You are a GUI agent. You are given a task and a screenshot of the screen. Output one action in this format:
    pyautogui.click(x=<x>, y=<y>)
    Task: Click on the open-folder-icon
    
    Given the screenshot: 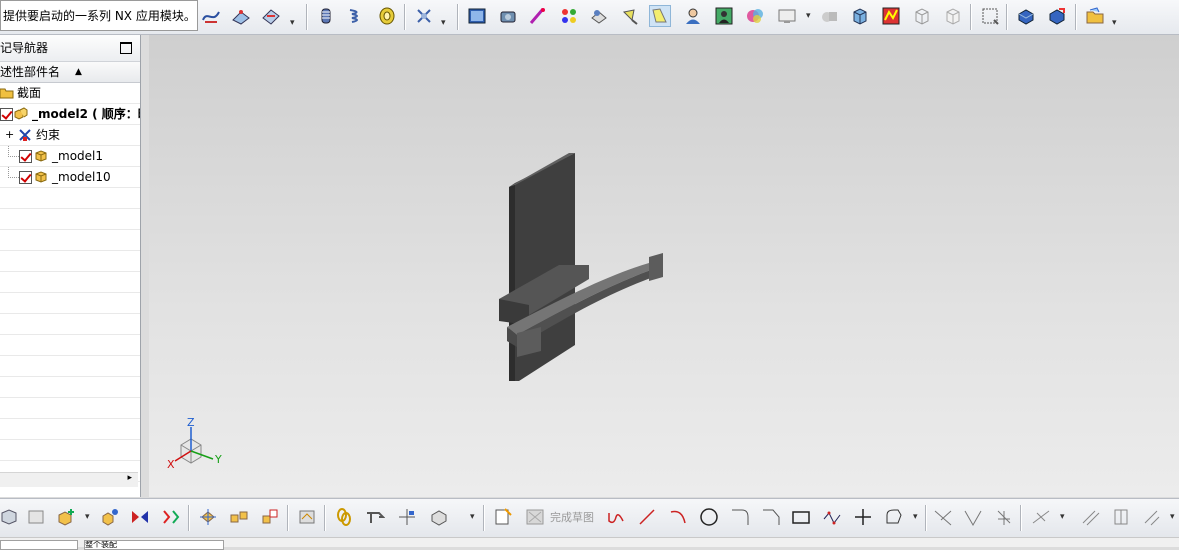 What is the action you would take?
    pyautogui.click(x=1095, y=16)
    